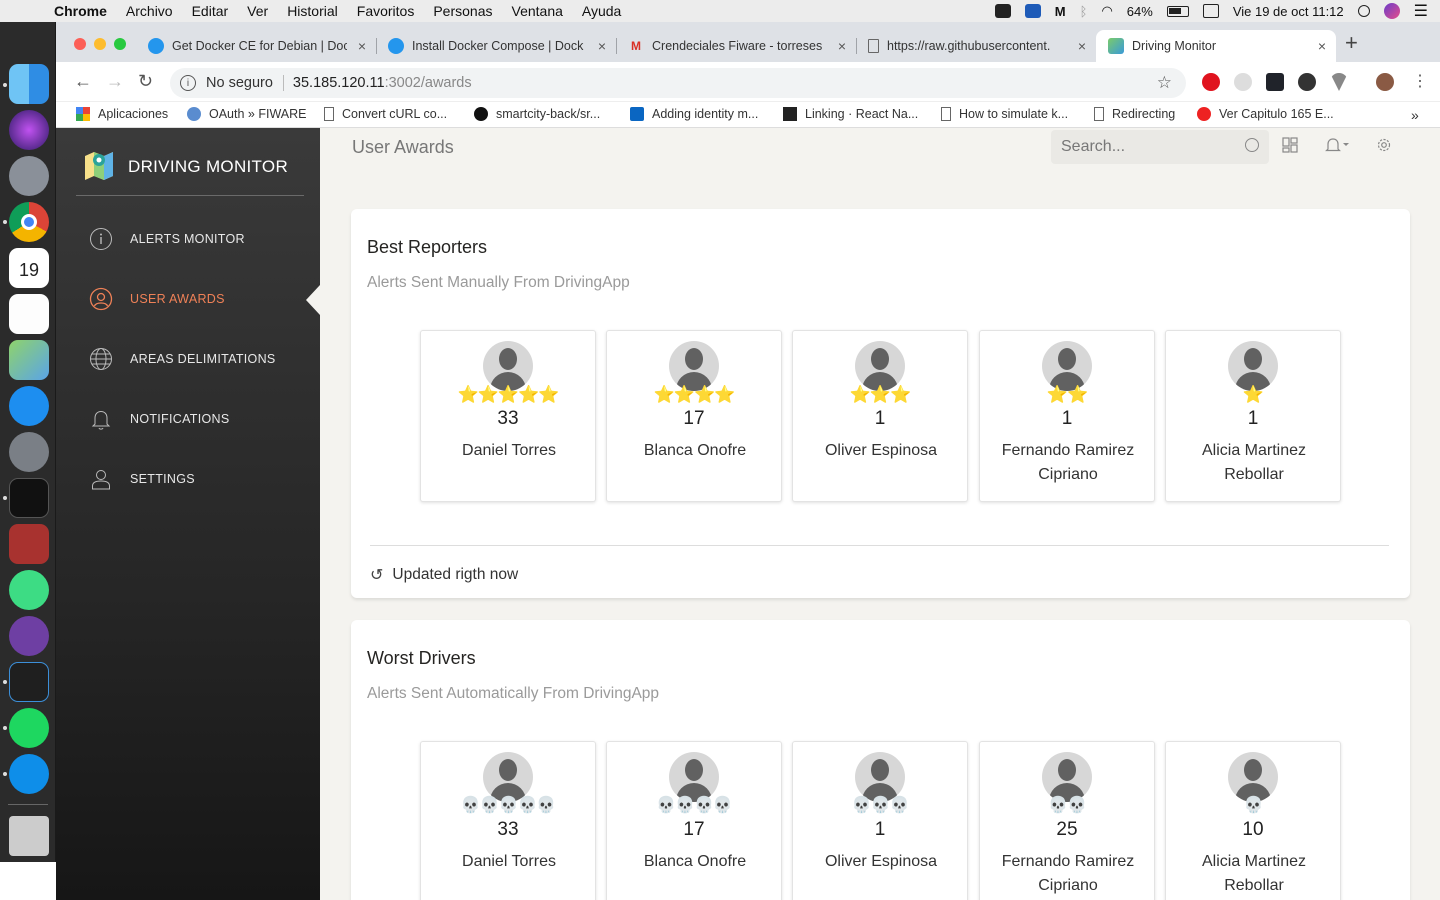  I want to click on m-status-icon: M, so click(1060, 11).